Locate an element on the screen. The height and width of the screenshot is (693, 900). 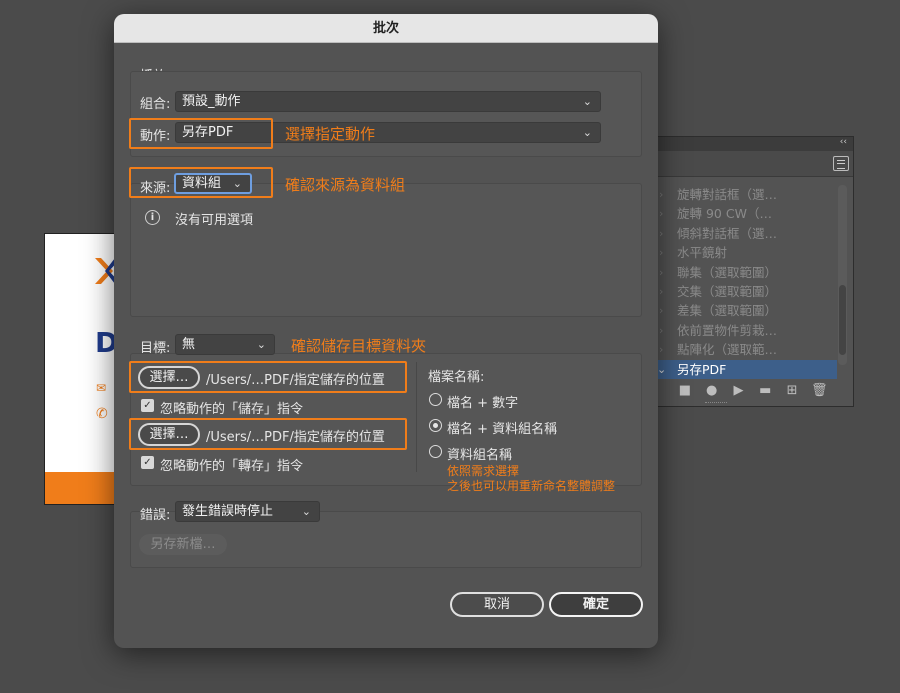
background-document: D ✉ ✆ is located at coordinates (84, 369).